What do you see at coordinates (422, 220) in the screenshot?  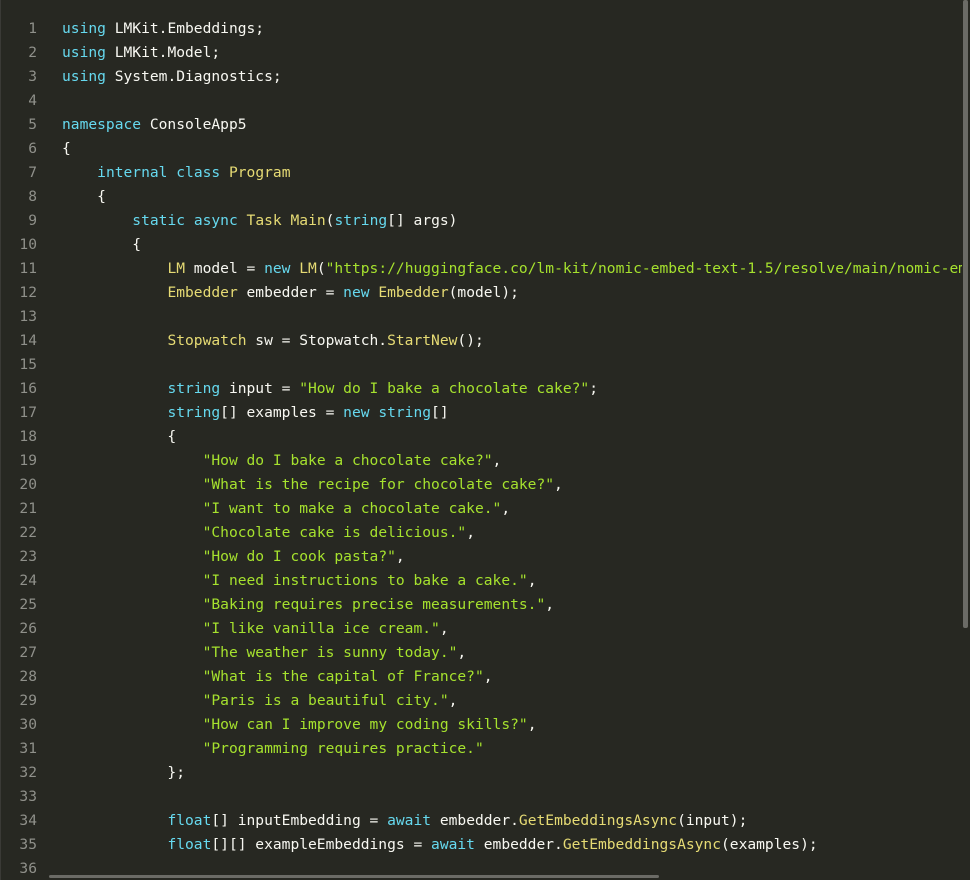 I see `code-token: [] args)` at bounding box center [422, 220].